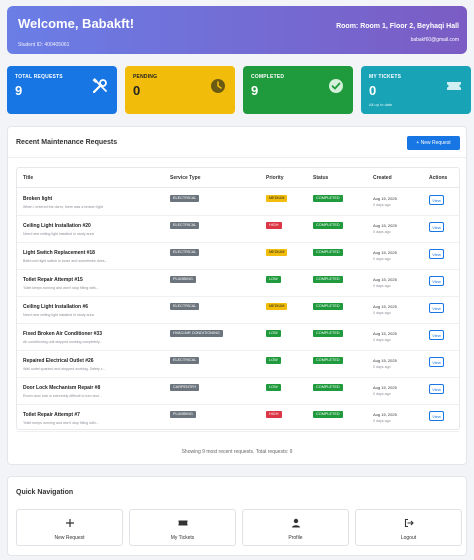 This screenshot has width=474, height=560. Describe the element at coordinates (268, 77) in the screenshot. I see `stat-label: COMPLETED` at that location.